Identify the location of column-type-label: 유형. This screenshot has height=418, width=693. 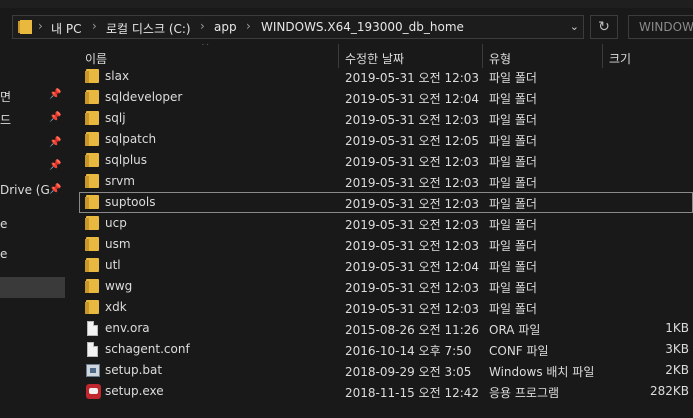
(500, 59).